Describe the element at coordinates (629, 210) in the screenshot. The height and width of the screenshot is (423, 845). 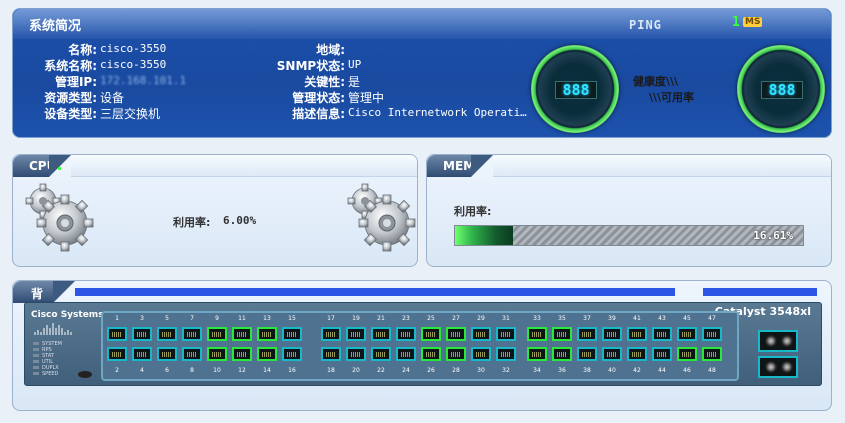
I see `mem-panel: MEM 利用率: 16.61%` at that location.